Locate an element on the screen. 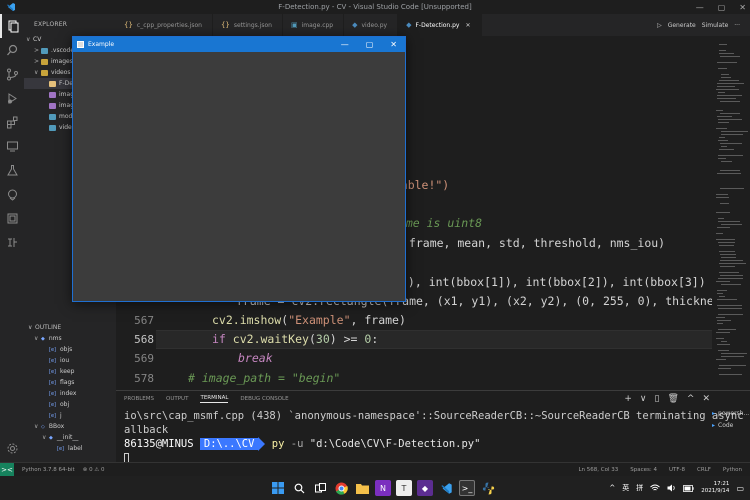 The image size is (750, 500). command-flag: -u is located at coordinates (297, 444).